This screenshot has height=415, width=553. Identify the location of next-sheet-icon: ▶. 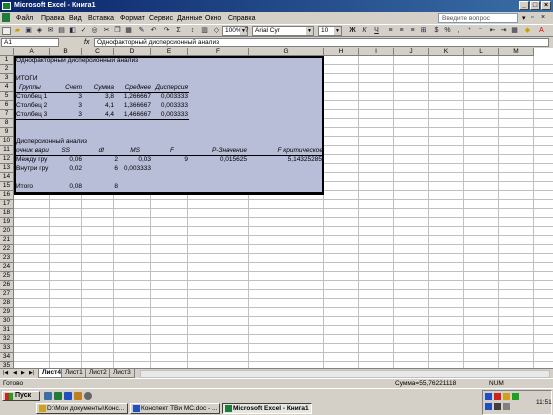
(23, 373).